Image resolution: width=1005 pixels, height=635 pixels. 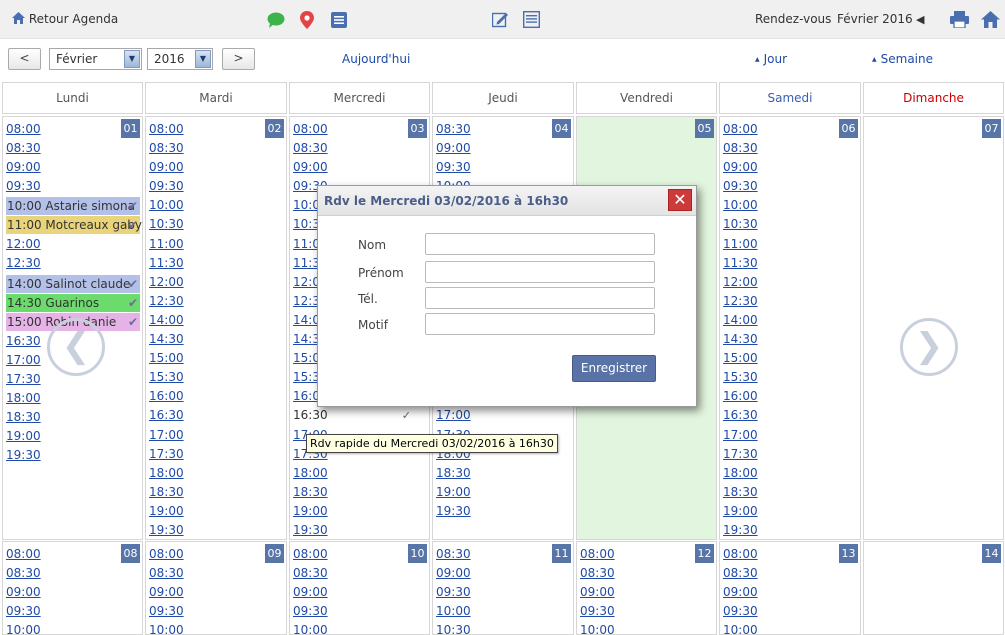 I want to click on day-cell: 10 08:00 08:30 09:00 09:30 10:00, so click(x=359, y=588).